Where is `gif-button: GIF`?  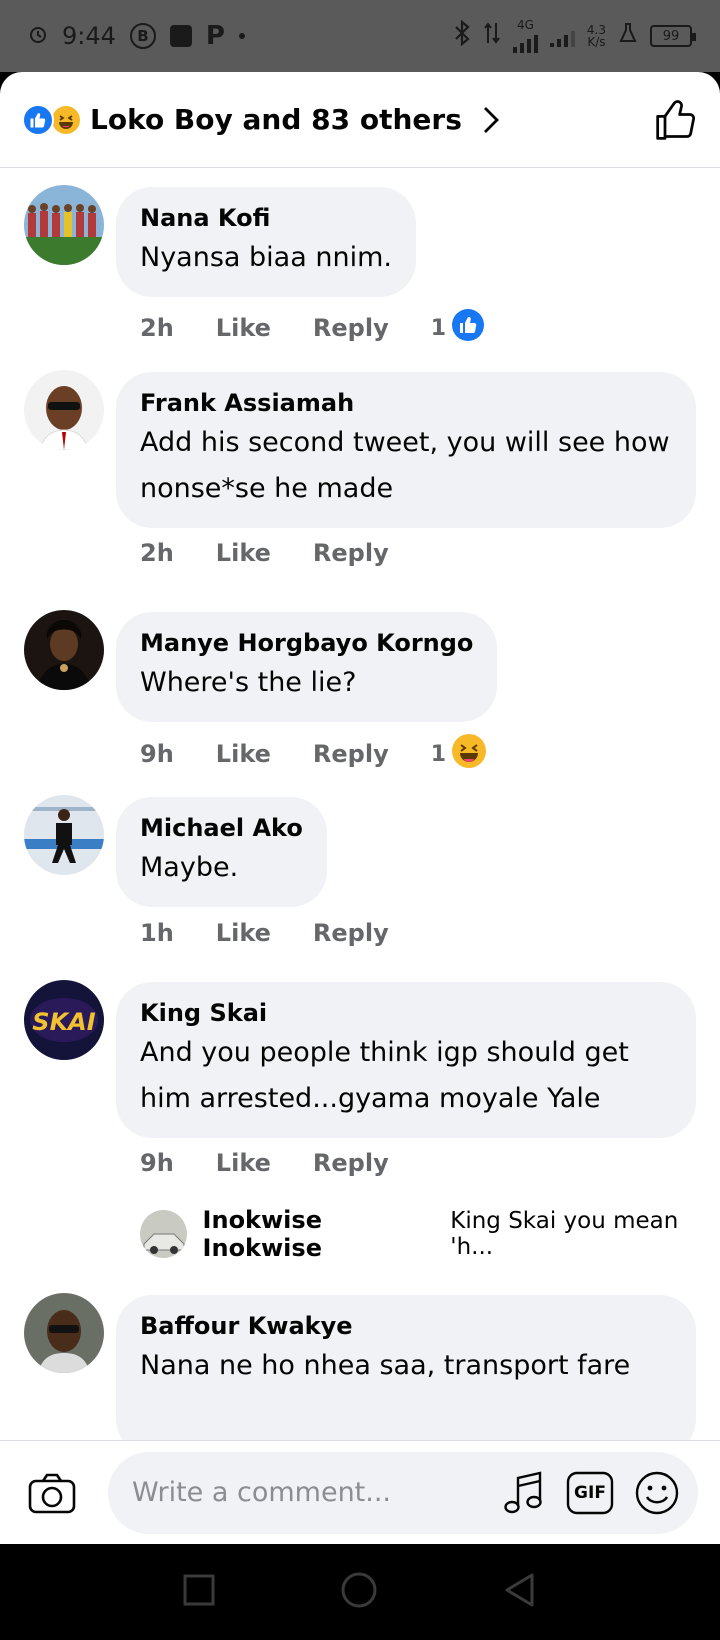
gif-button: GIF is located at coordinates (590, 1493).